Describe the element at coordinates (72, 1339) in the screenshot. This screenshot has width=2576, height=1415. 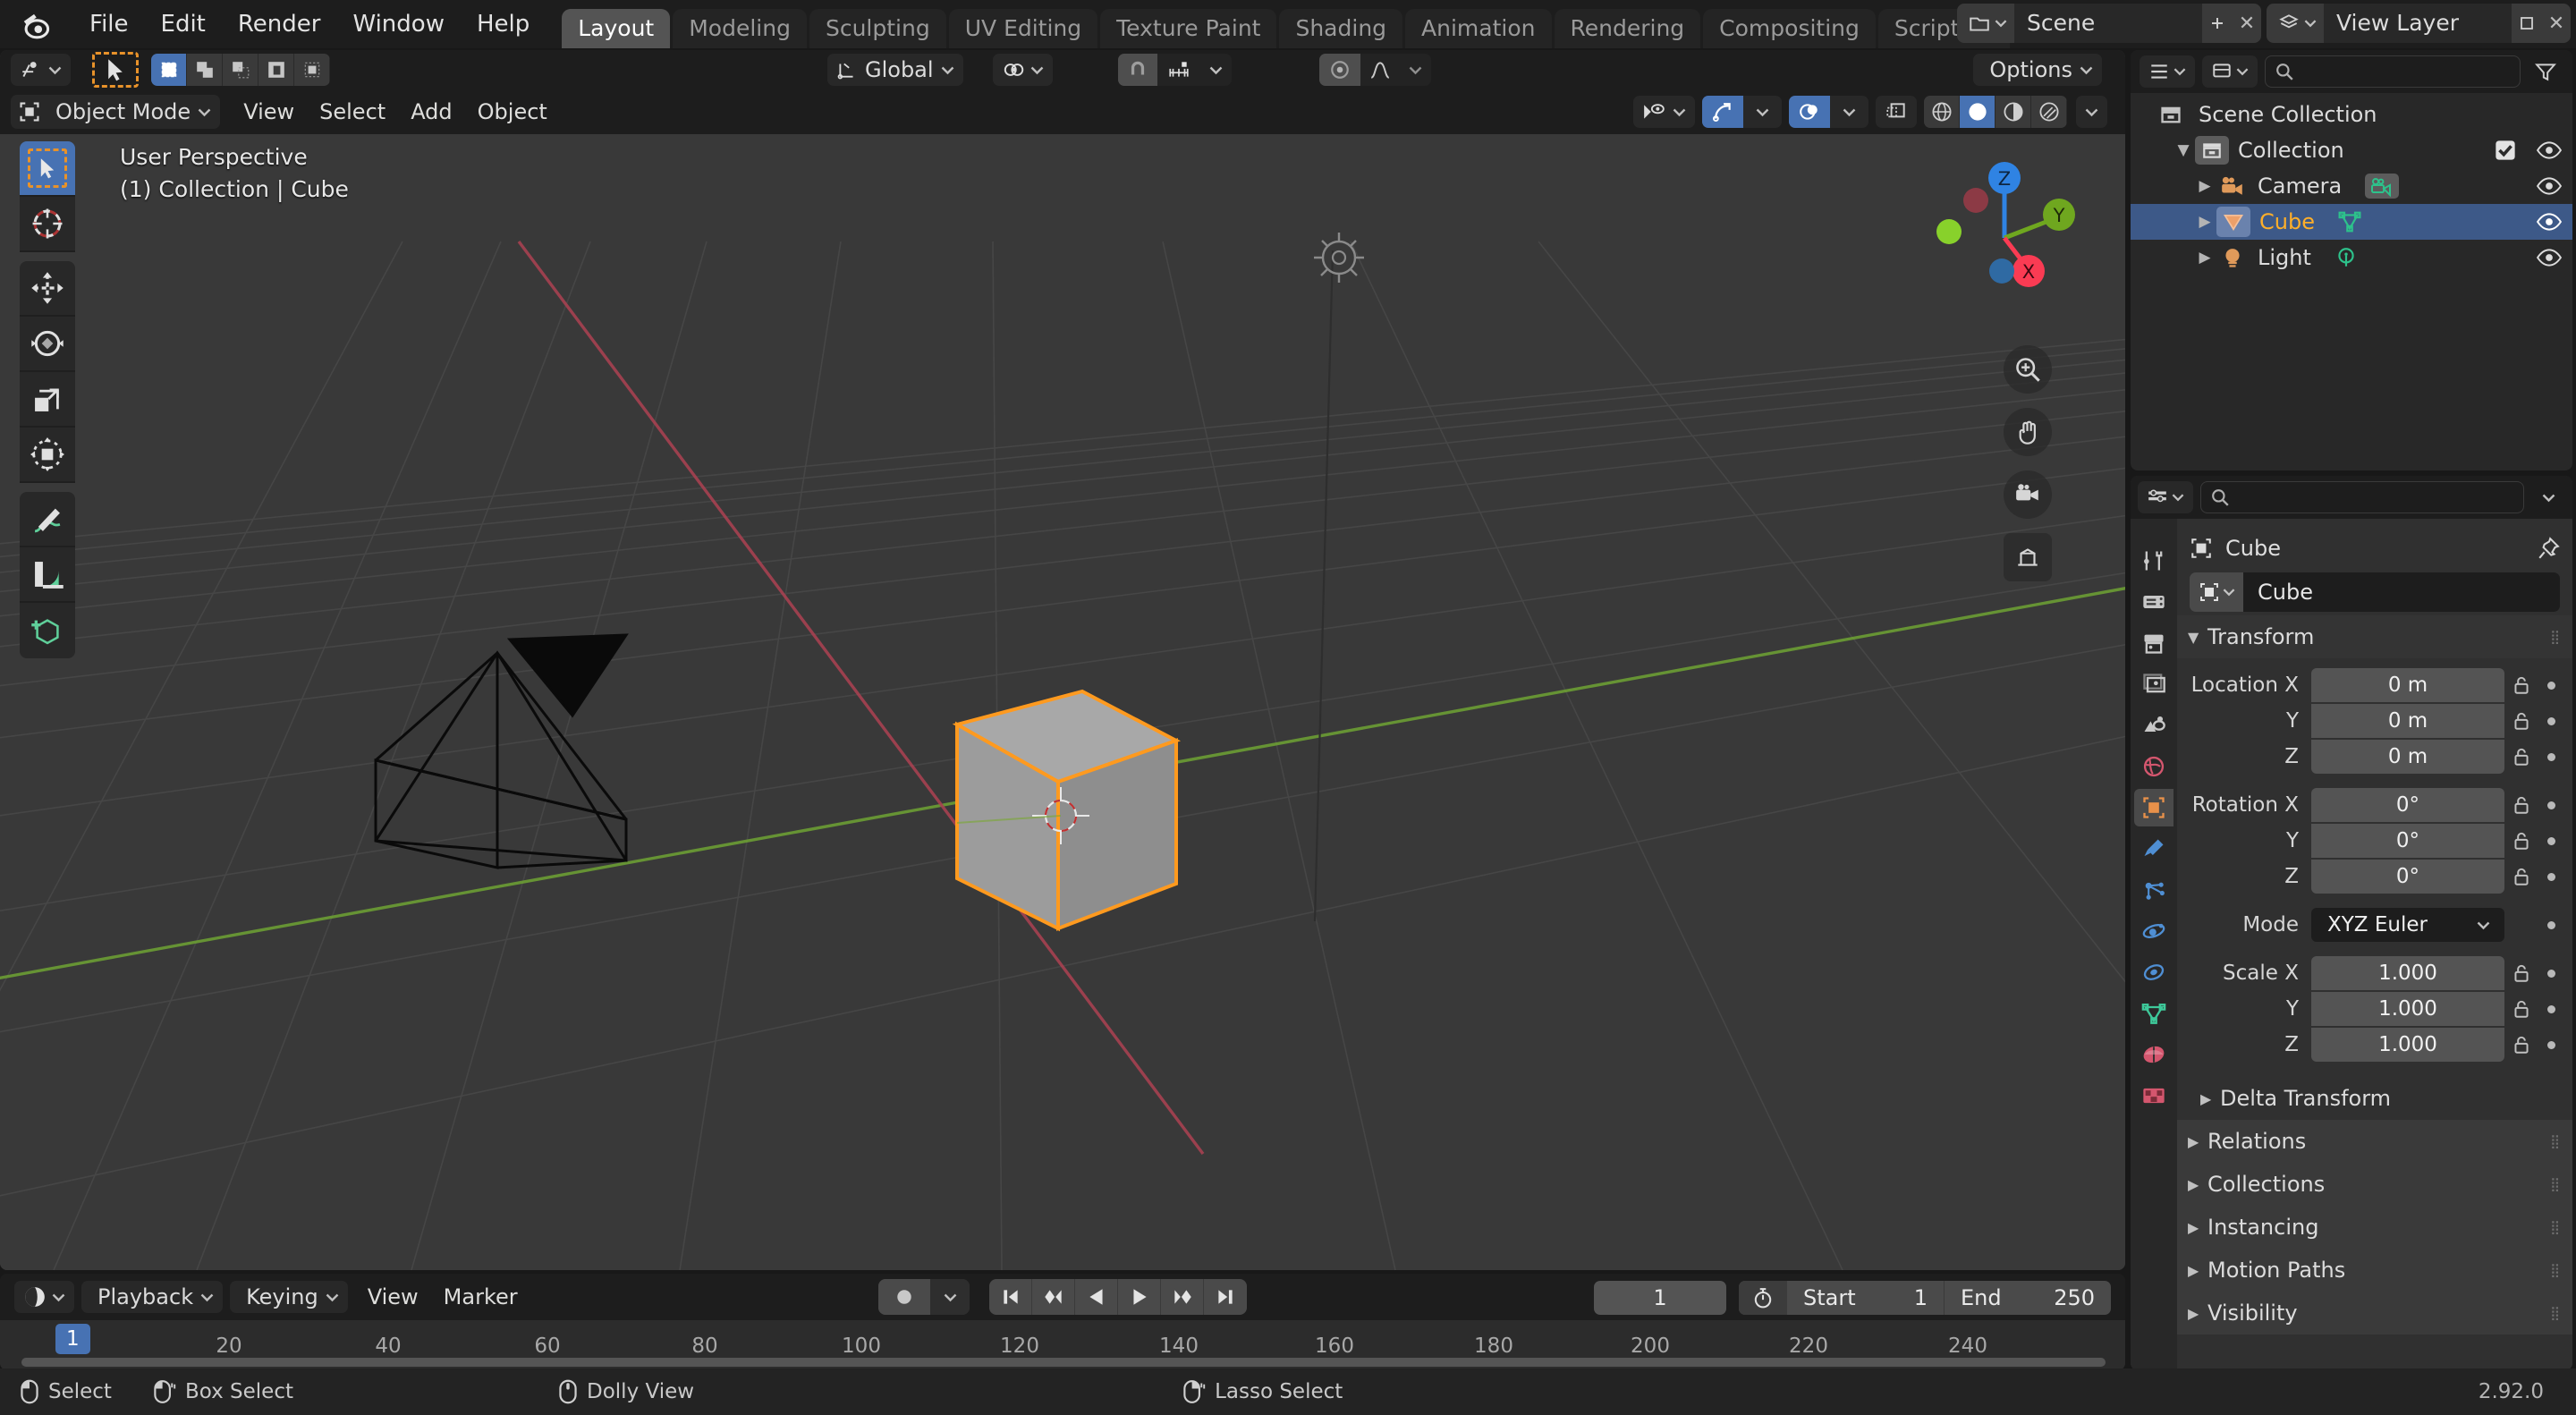
I see `timeline-playhead: 1` at that location.